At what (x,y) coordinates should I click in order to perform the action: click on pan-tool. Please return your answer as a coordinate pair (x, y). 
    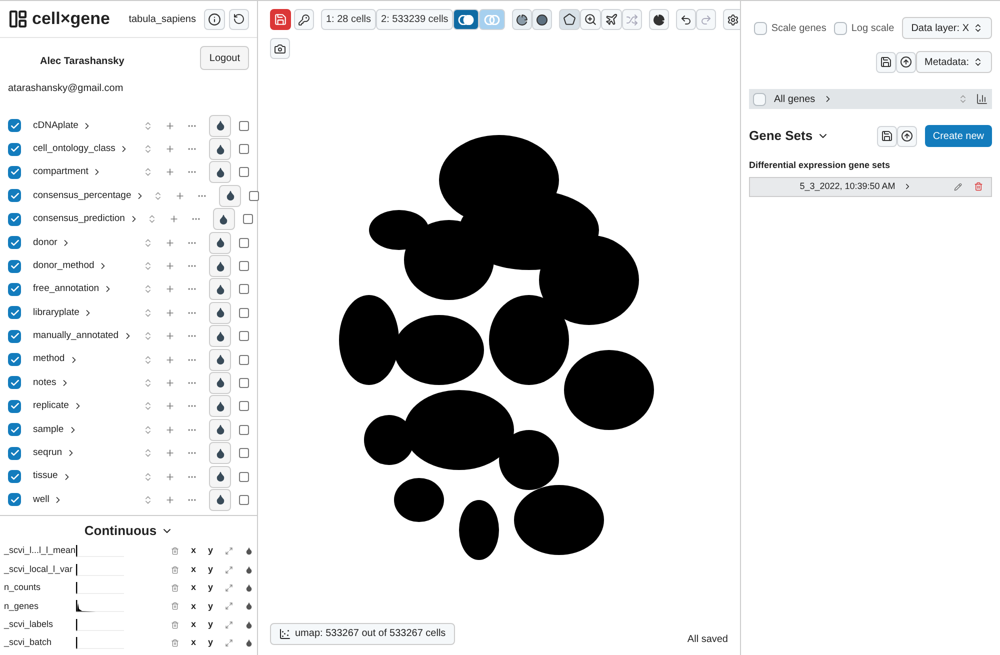
    Looking at the image, I should click on (611, 19).